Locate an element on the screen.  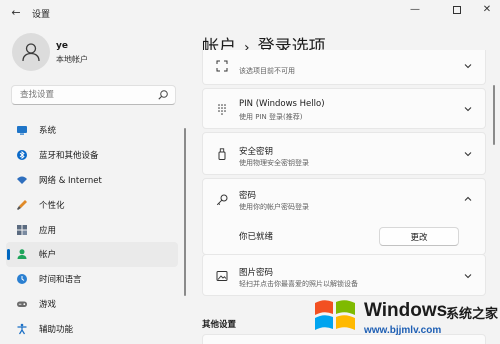
sign-in-option-pin: PIN (Windows Hello) 使用 PIN 登录(推荐) is located at coordinates (344, 108).